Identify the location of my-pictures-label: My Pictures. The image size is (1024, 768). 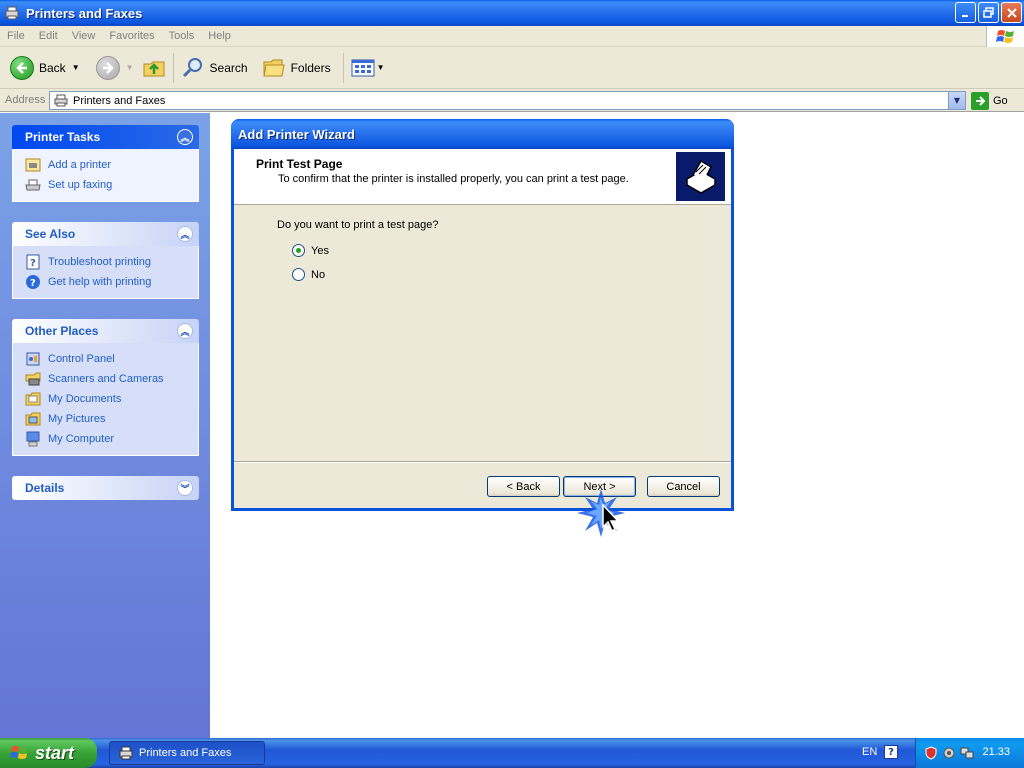
(77, 419).